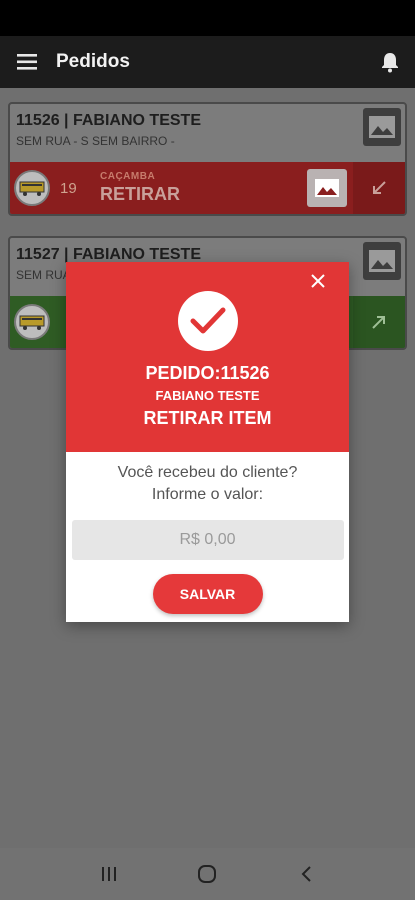 This screenshot has height=900, width=415. Describe the element at coordinates (327, 188) in the screenshot. I see `photo-icon` at that location.